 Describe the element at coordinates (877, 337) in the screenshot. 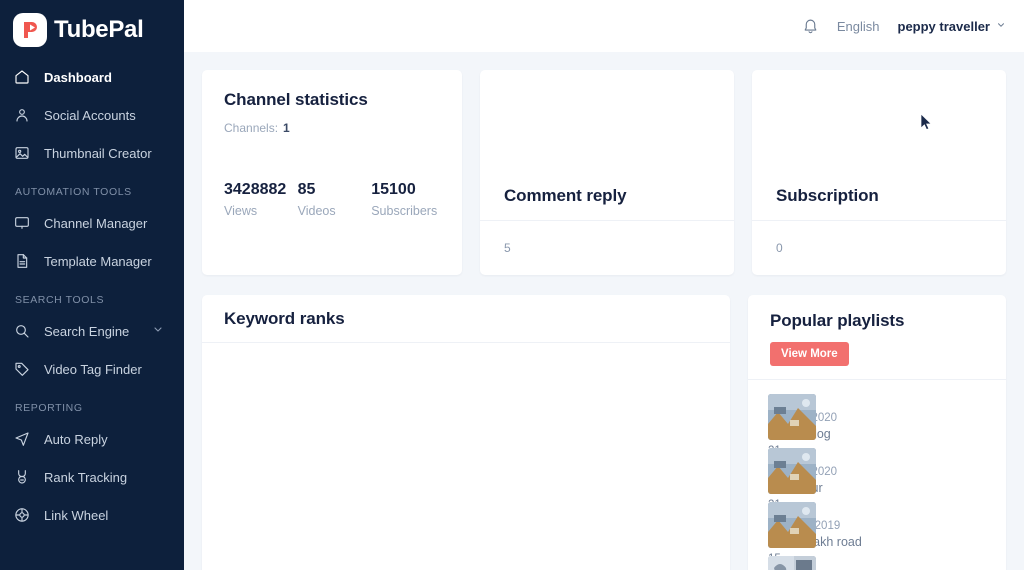

I see `popular-playlists-header: Popular playlists View More` at that location.